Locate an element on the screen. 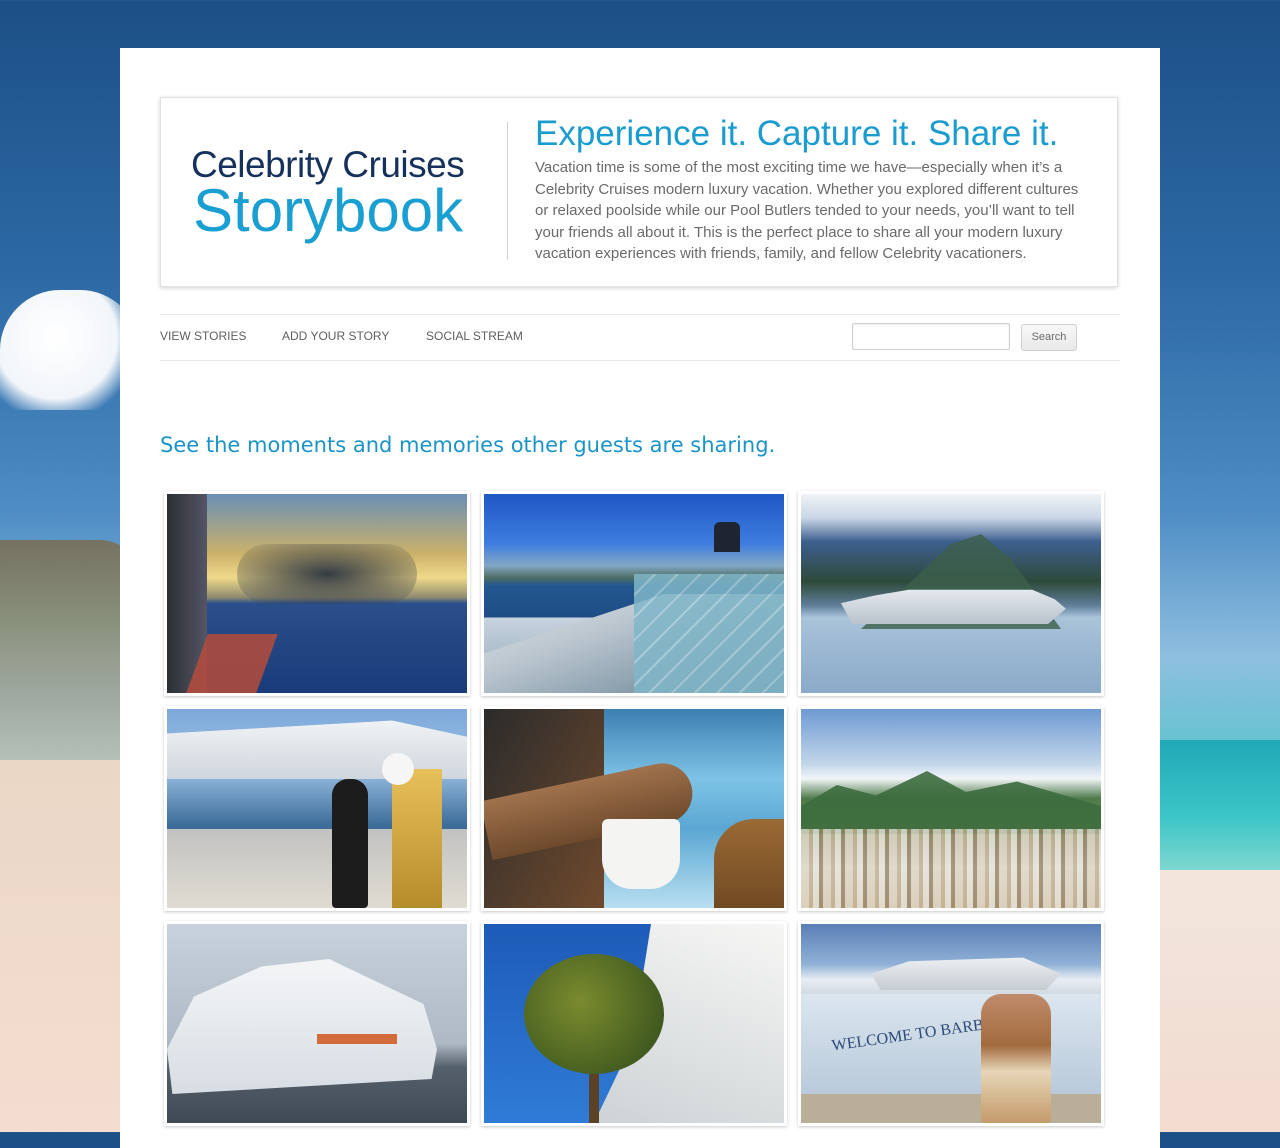 The image size is (1280, 1148). logo-product-name: Storybook is located at coordinates (328, 210).